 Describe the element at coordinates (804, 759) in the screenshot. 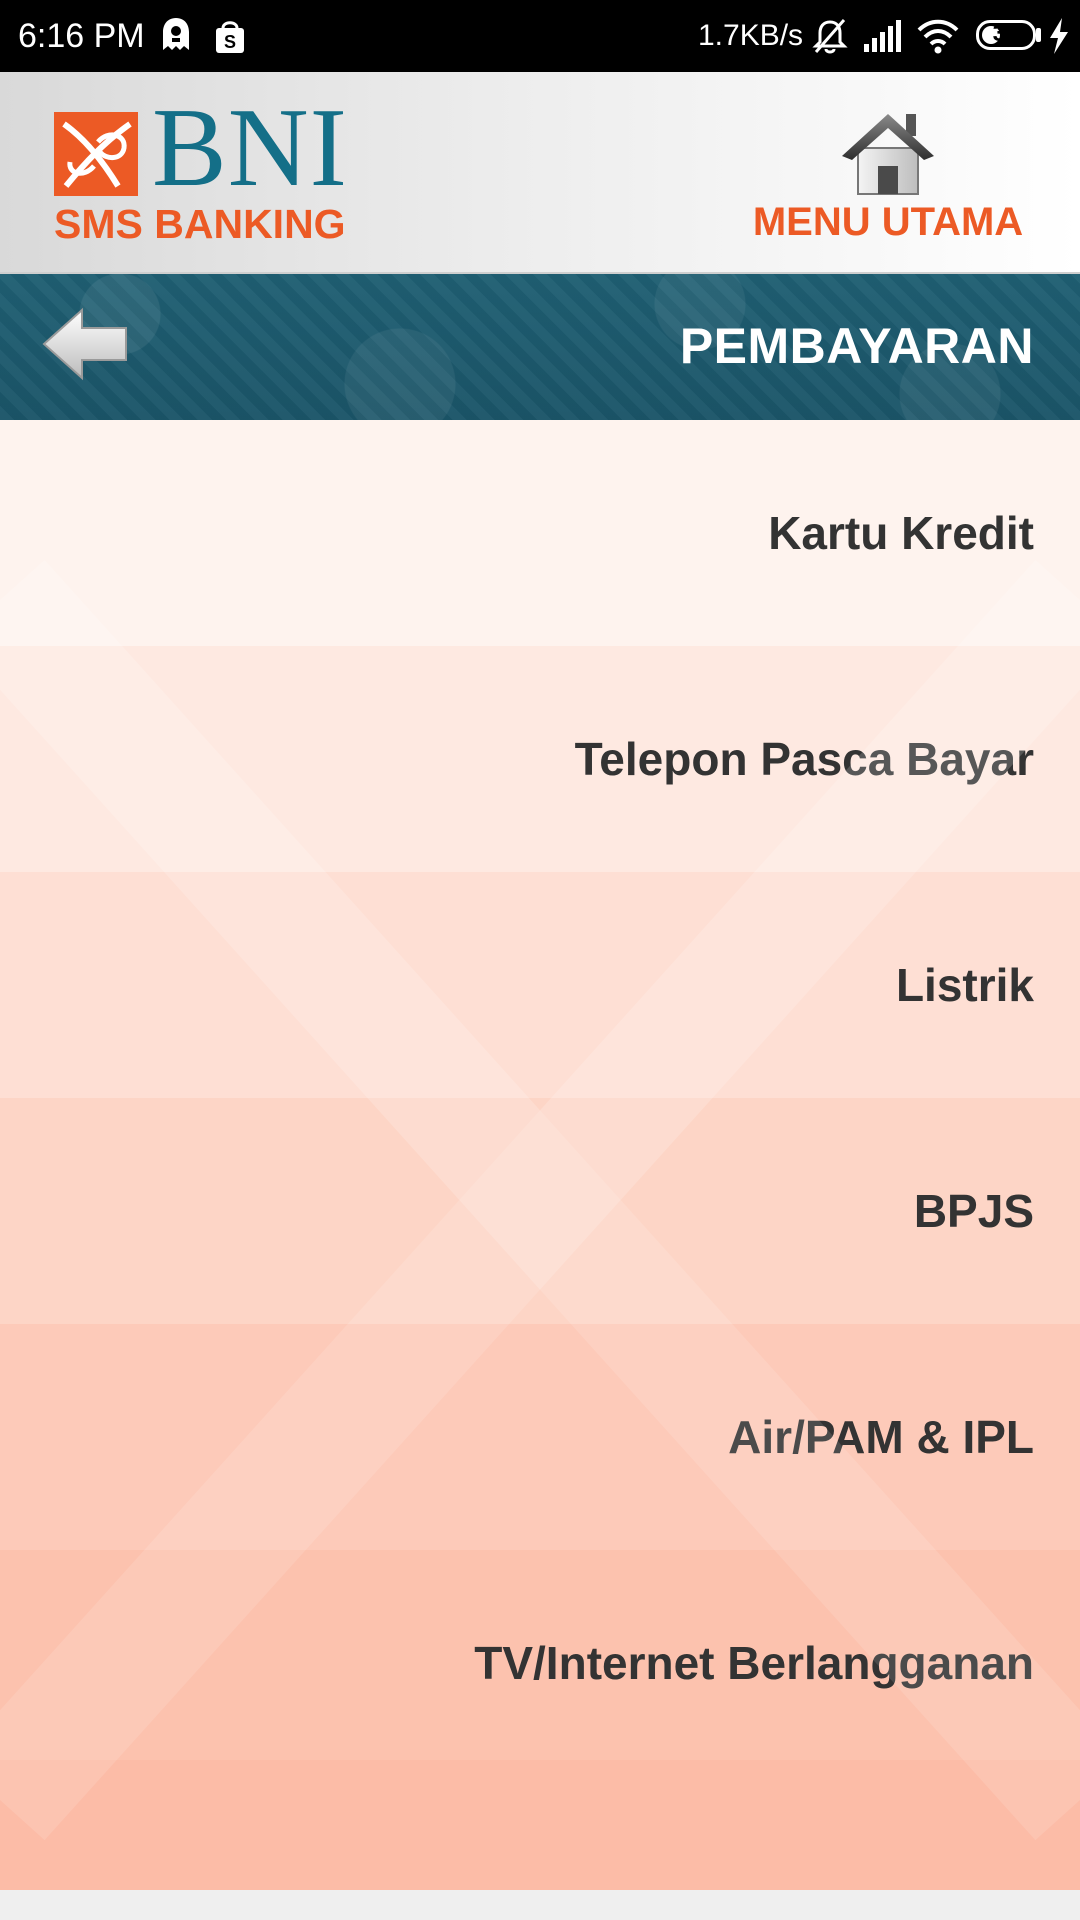

I see `menu-item-label: Telepon Pasca Bayar` at that location.